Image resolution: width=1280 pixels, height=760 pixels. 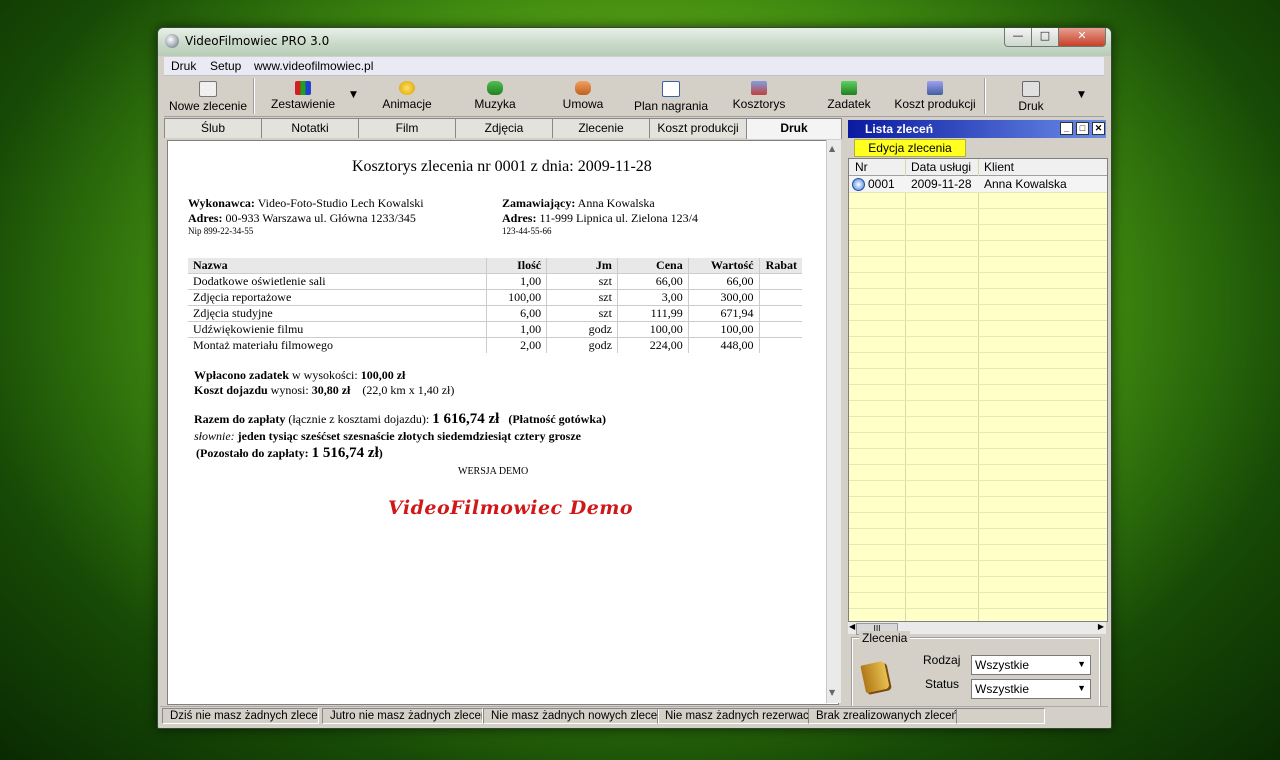 I want to click on tab-film: Film, so click(x=407, y=128).